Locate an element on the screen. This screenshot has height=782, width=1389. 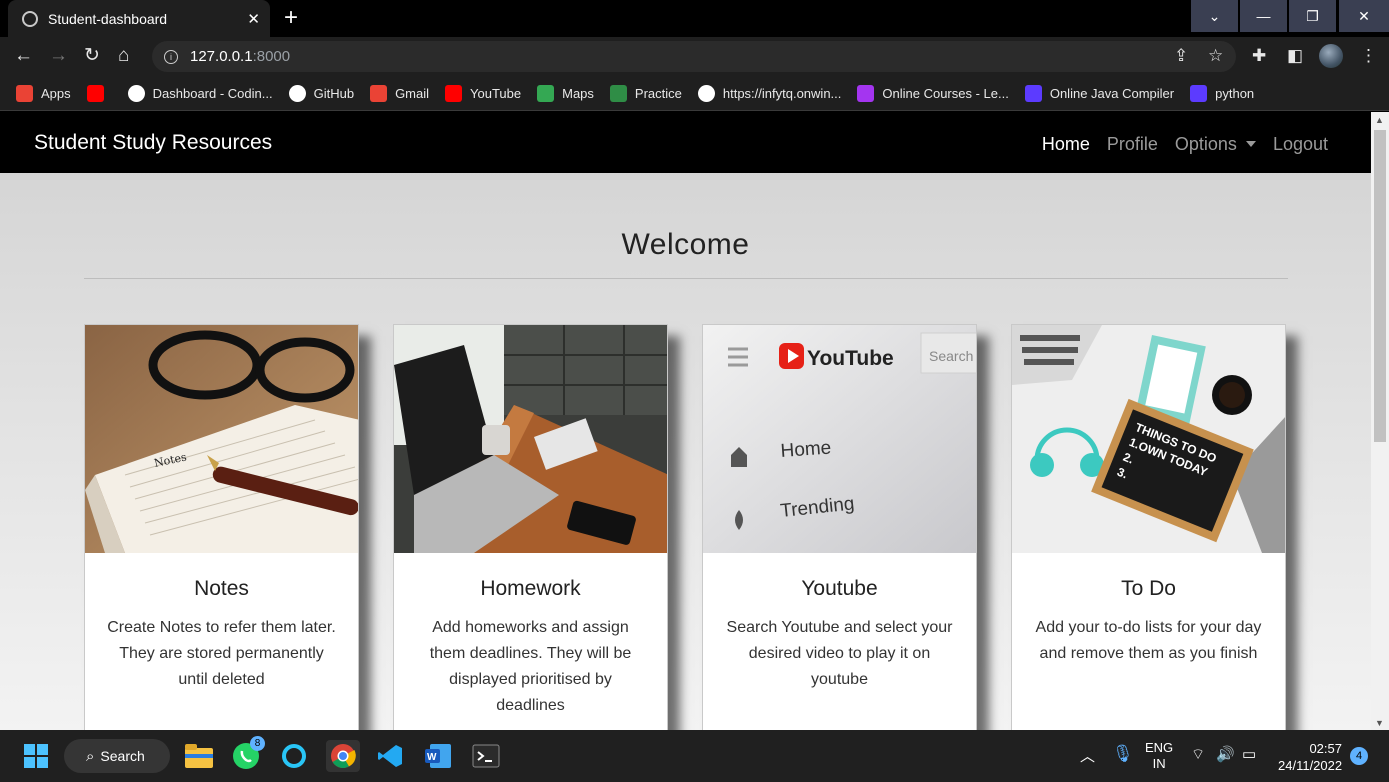
taskbar-search-label: Search is located at coordinates (122, 756).